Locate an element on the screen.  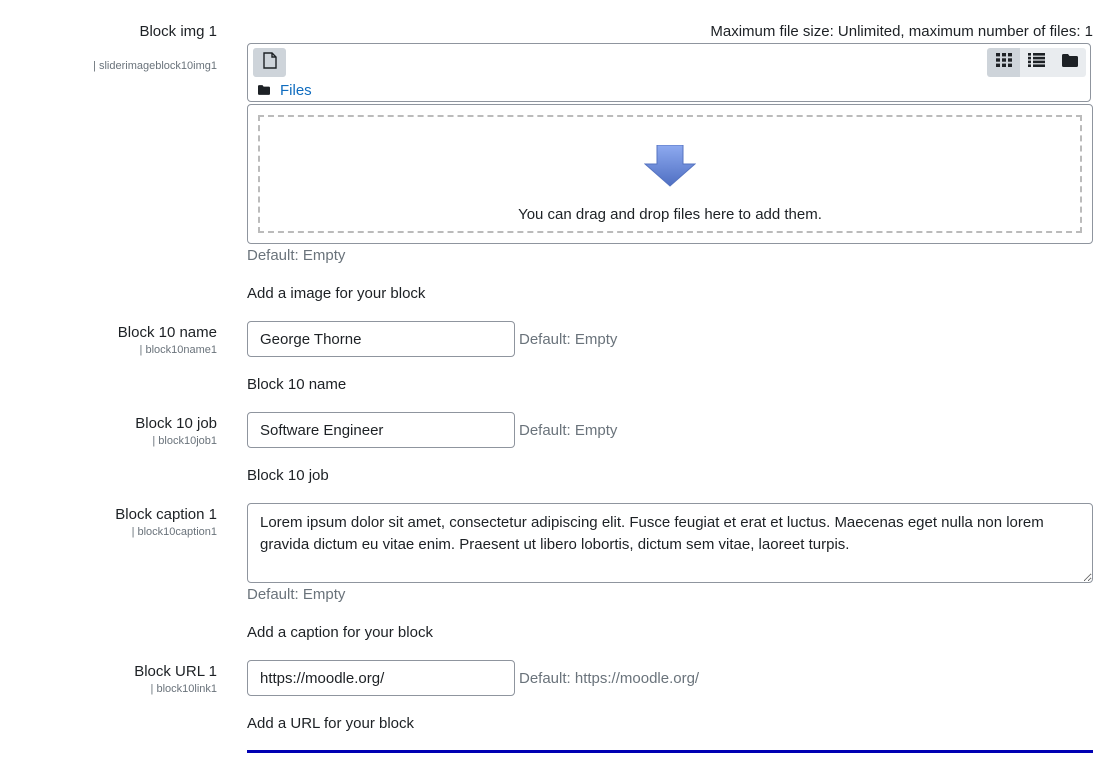
block-job-input is located at coordinates (381, 430).